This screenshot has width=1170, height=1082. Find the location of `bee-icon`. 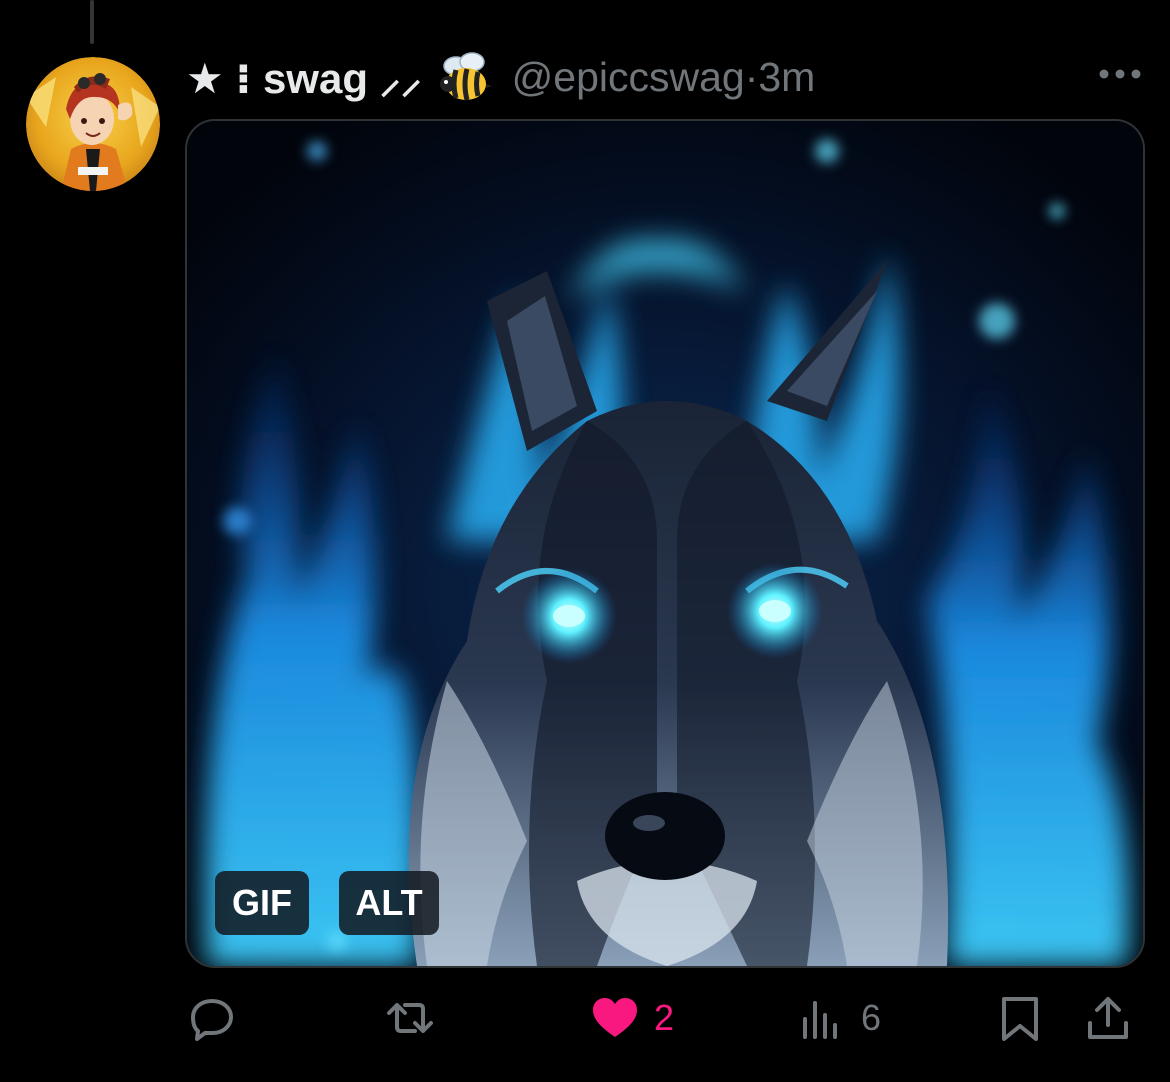

bee-icon is located at coordinates (465, 77).